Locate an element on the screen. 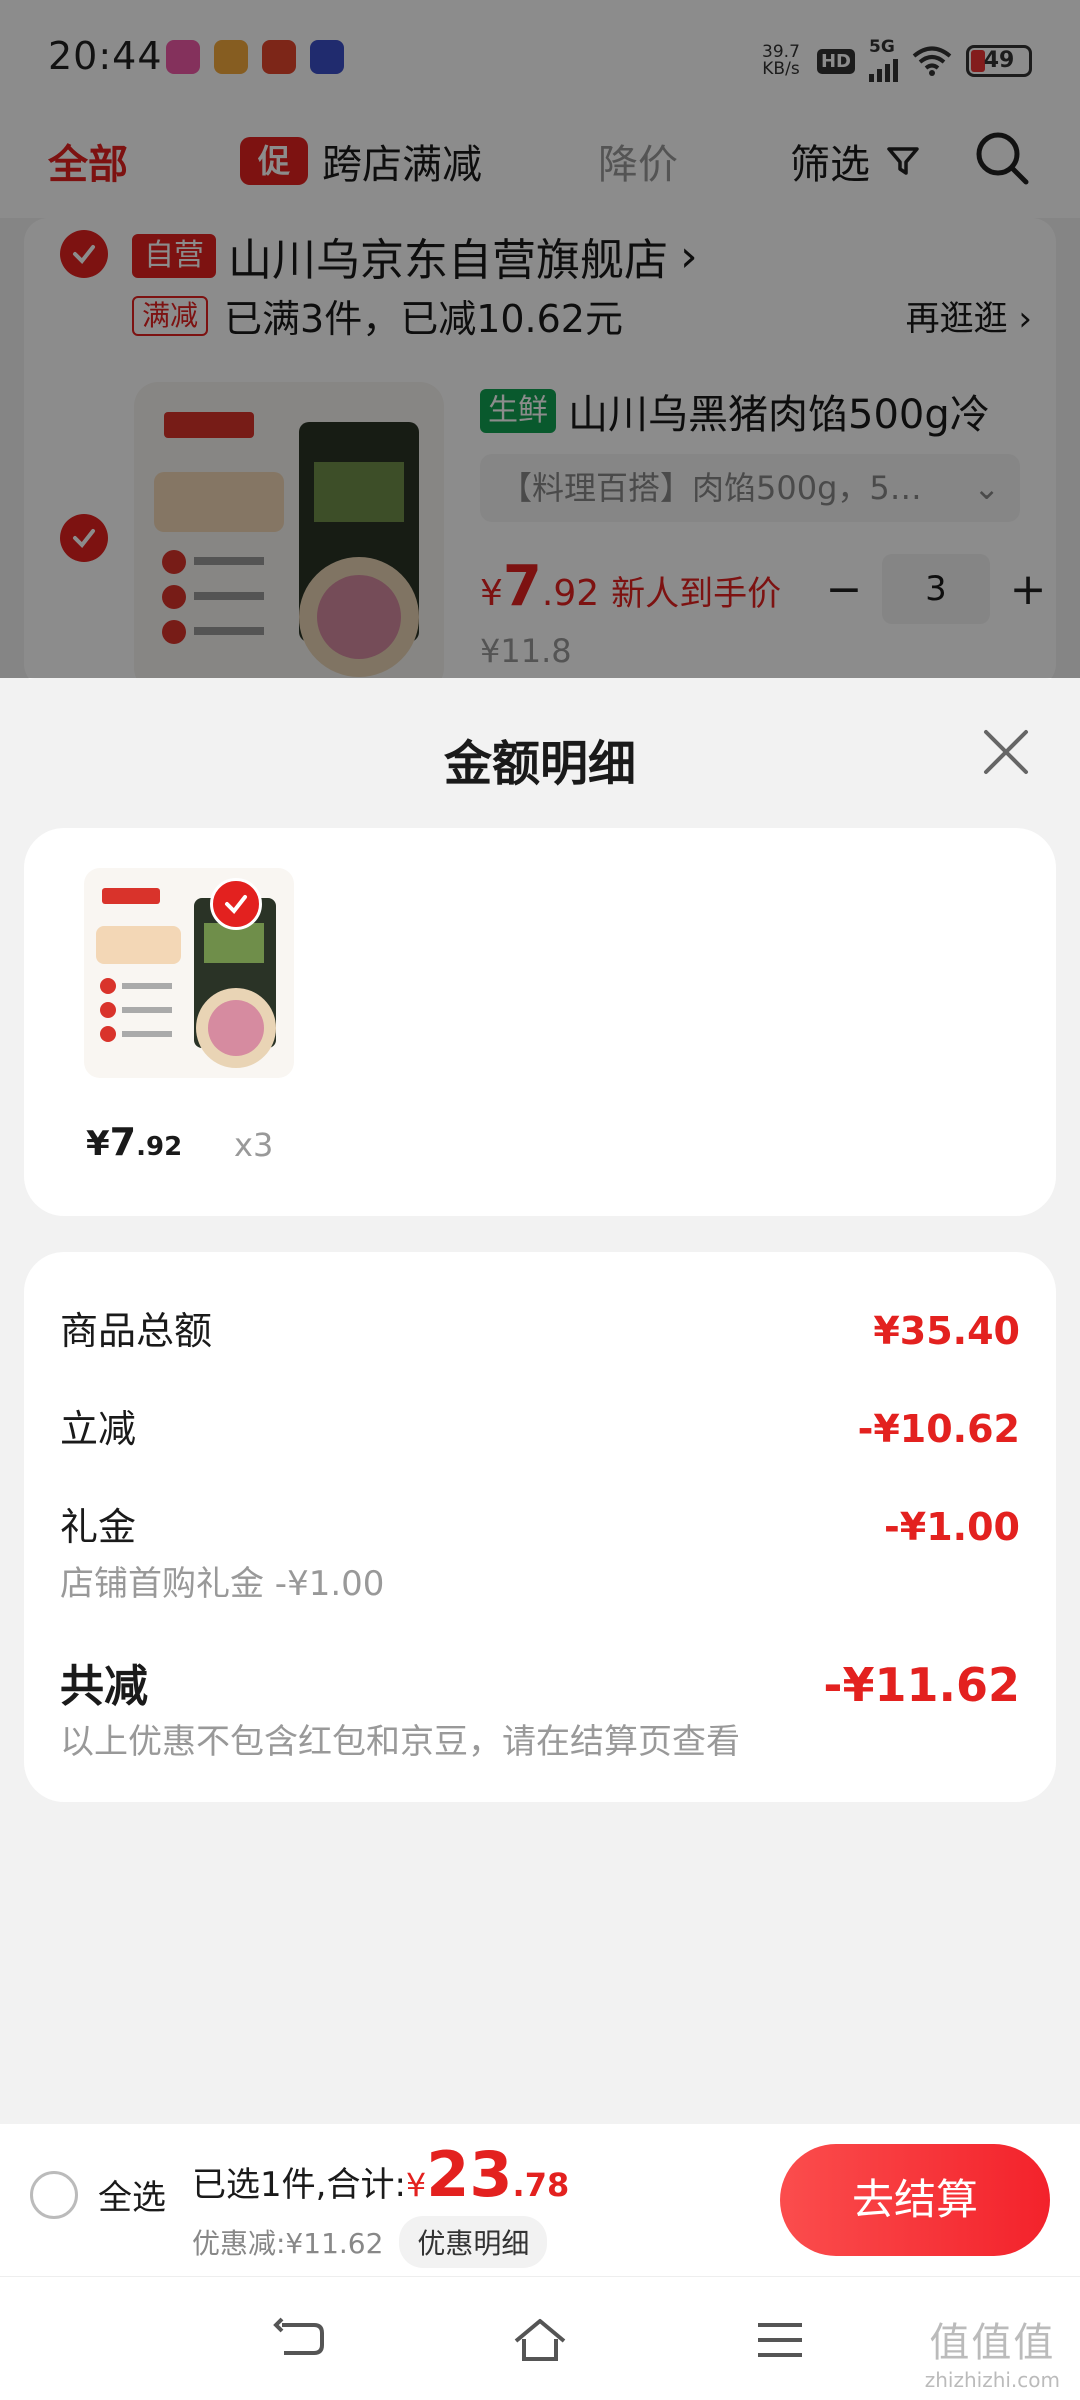  checkout-button: 去结算 is located at coordinates (915, 2200).